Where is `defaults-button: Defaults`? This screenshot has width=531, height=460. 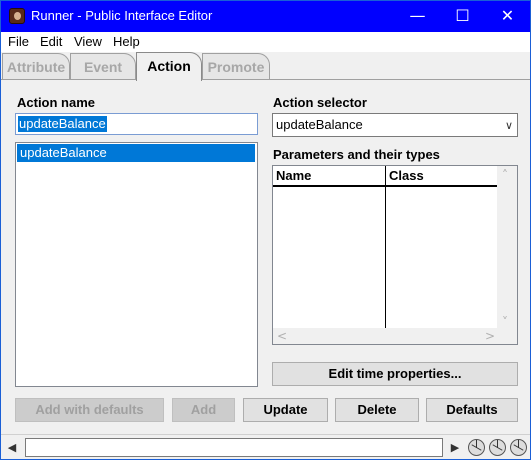
defaults-button: Defaults is located at coordinates (472, 410).